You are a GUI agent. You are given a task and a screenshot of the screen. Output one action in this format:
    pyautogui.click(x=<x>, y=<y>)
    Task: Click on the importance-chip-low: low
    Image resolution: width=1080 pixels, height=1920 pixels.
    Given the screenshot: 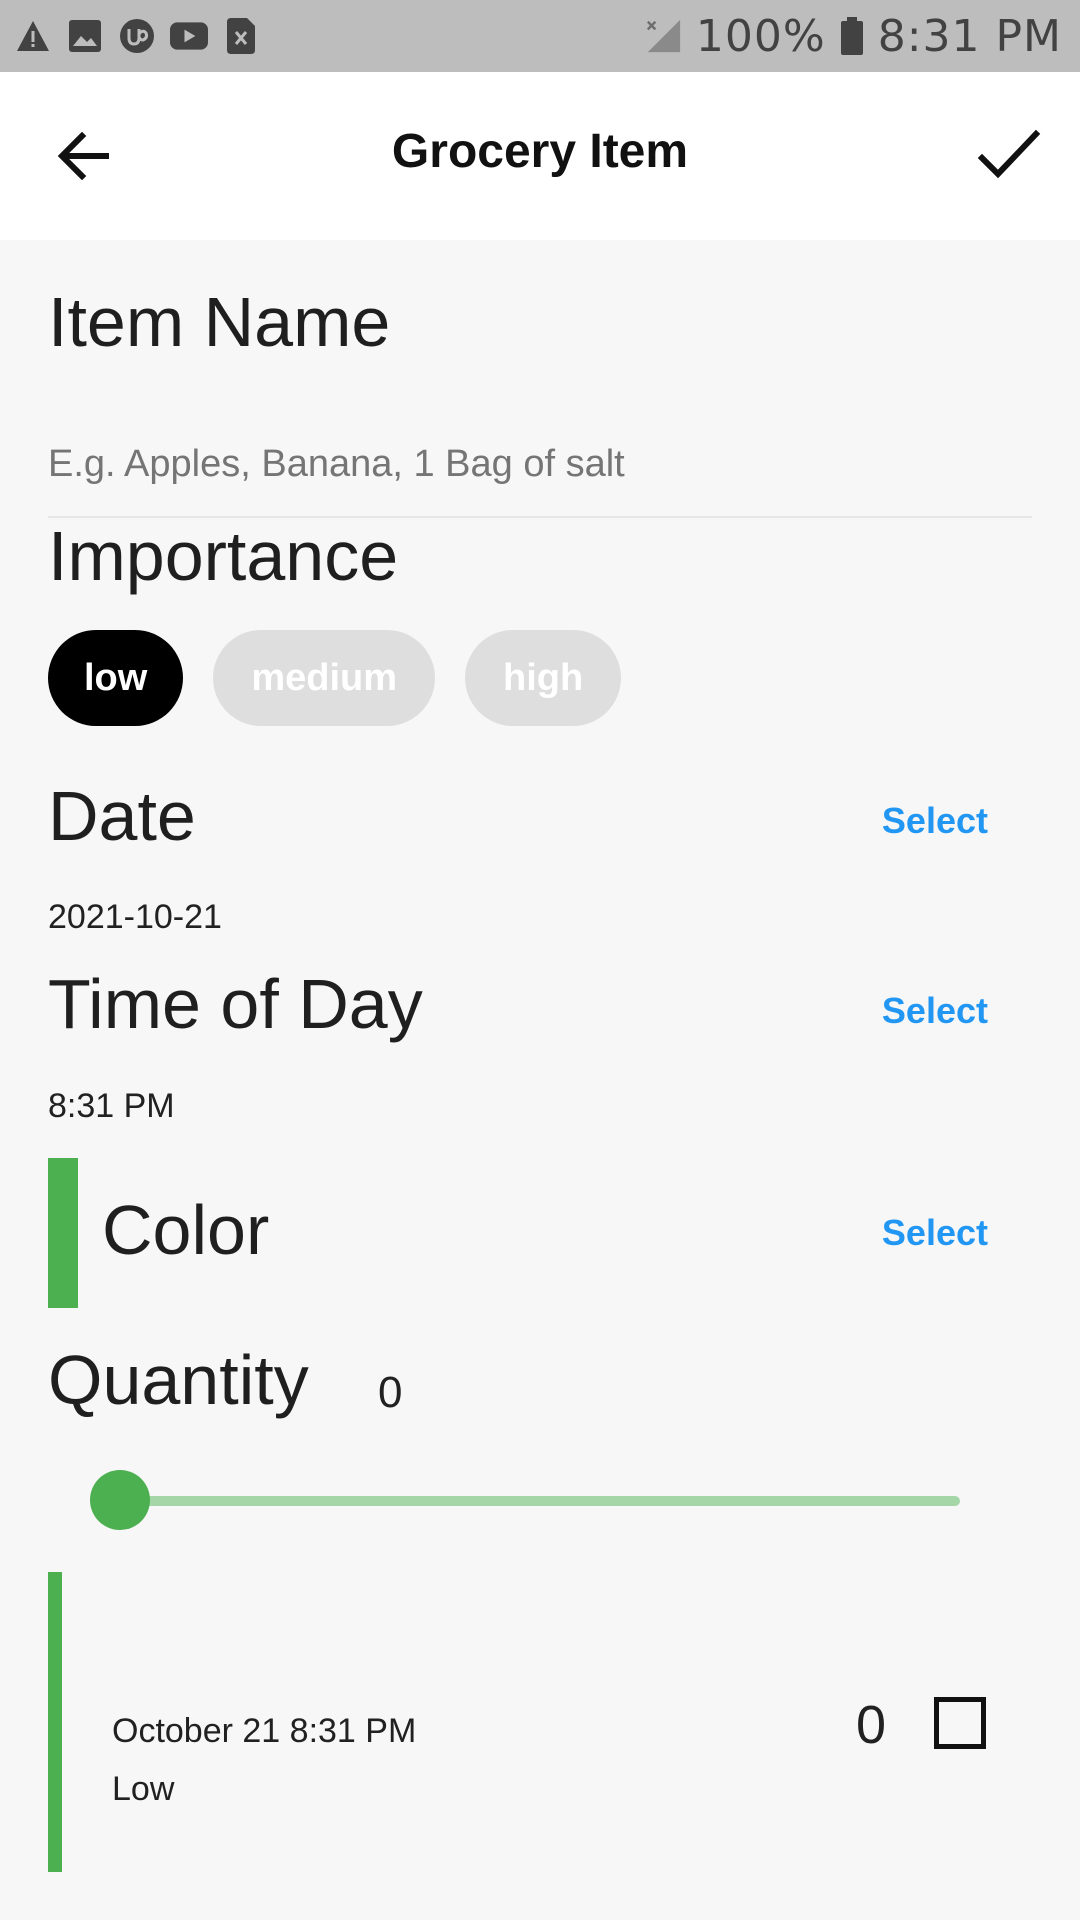 What is the action you would take?
    pyautogui.click(x=116, y=678)
    